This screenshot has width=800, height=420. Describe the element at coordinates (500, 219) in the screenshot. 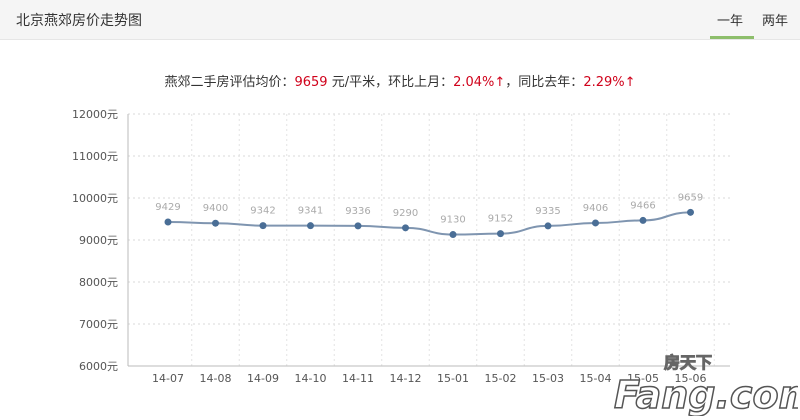

I see `data-label: 9152` at that location.